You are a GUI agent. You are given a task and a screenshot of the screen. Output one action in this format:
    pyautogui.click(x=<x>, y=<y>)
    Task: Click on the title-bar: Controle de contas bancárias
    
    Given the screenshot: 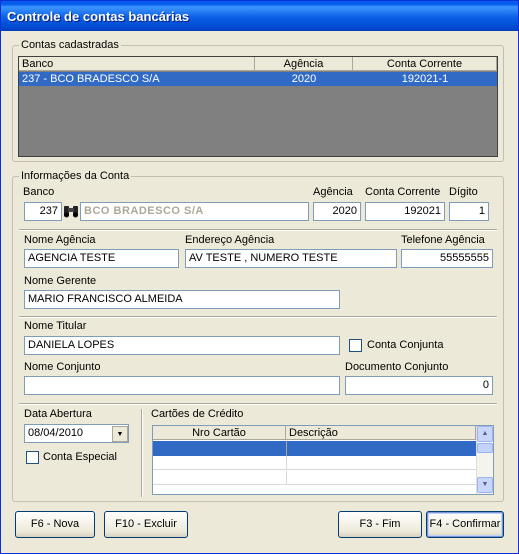 What is the action you would take?
    pyautogui.click(x=259, y=16)
    